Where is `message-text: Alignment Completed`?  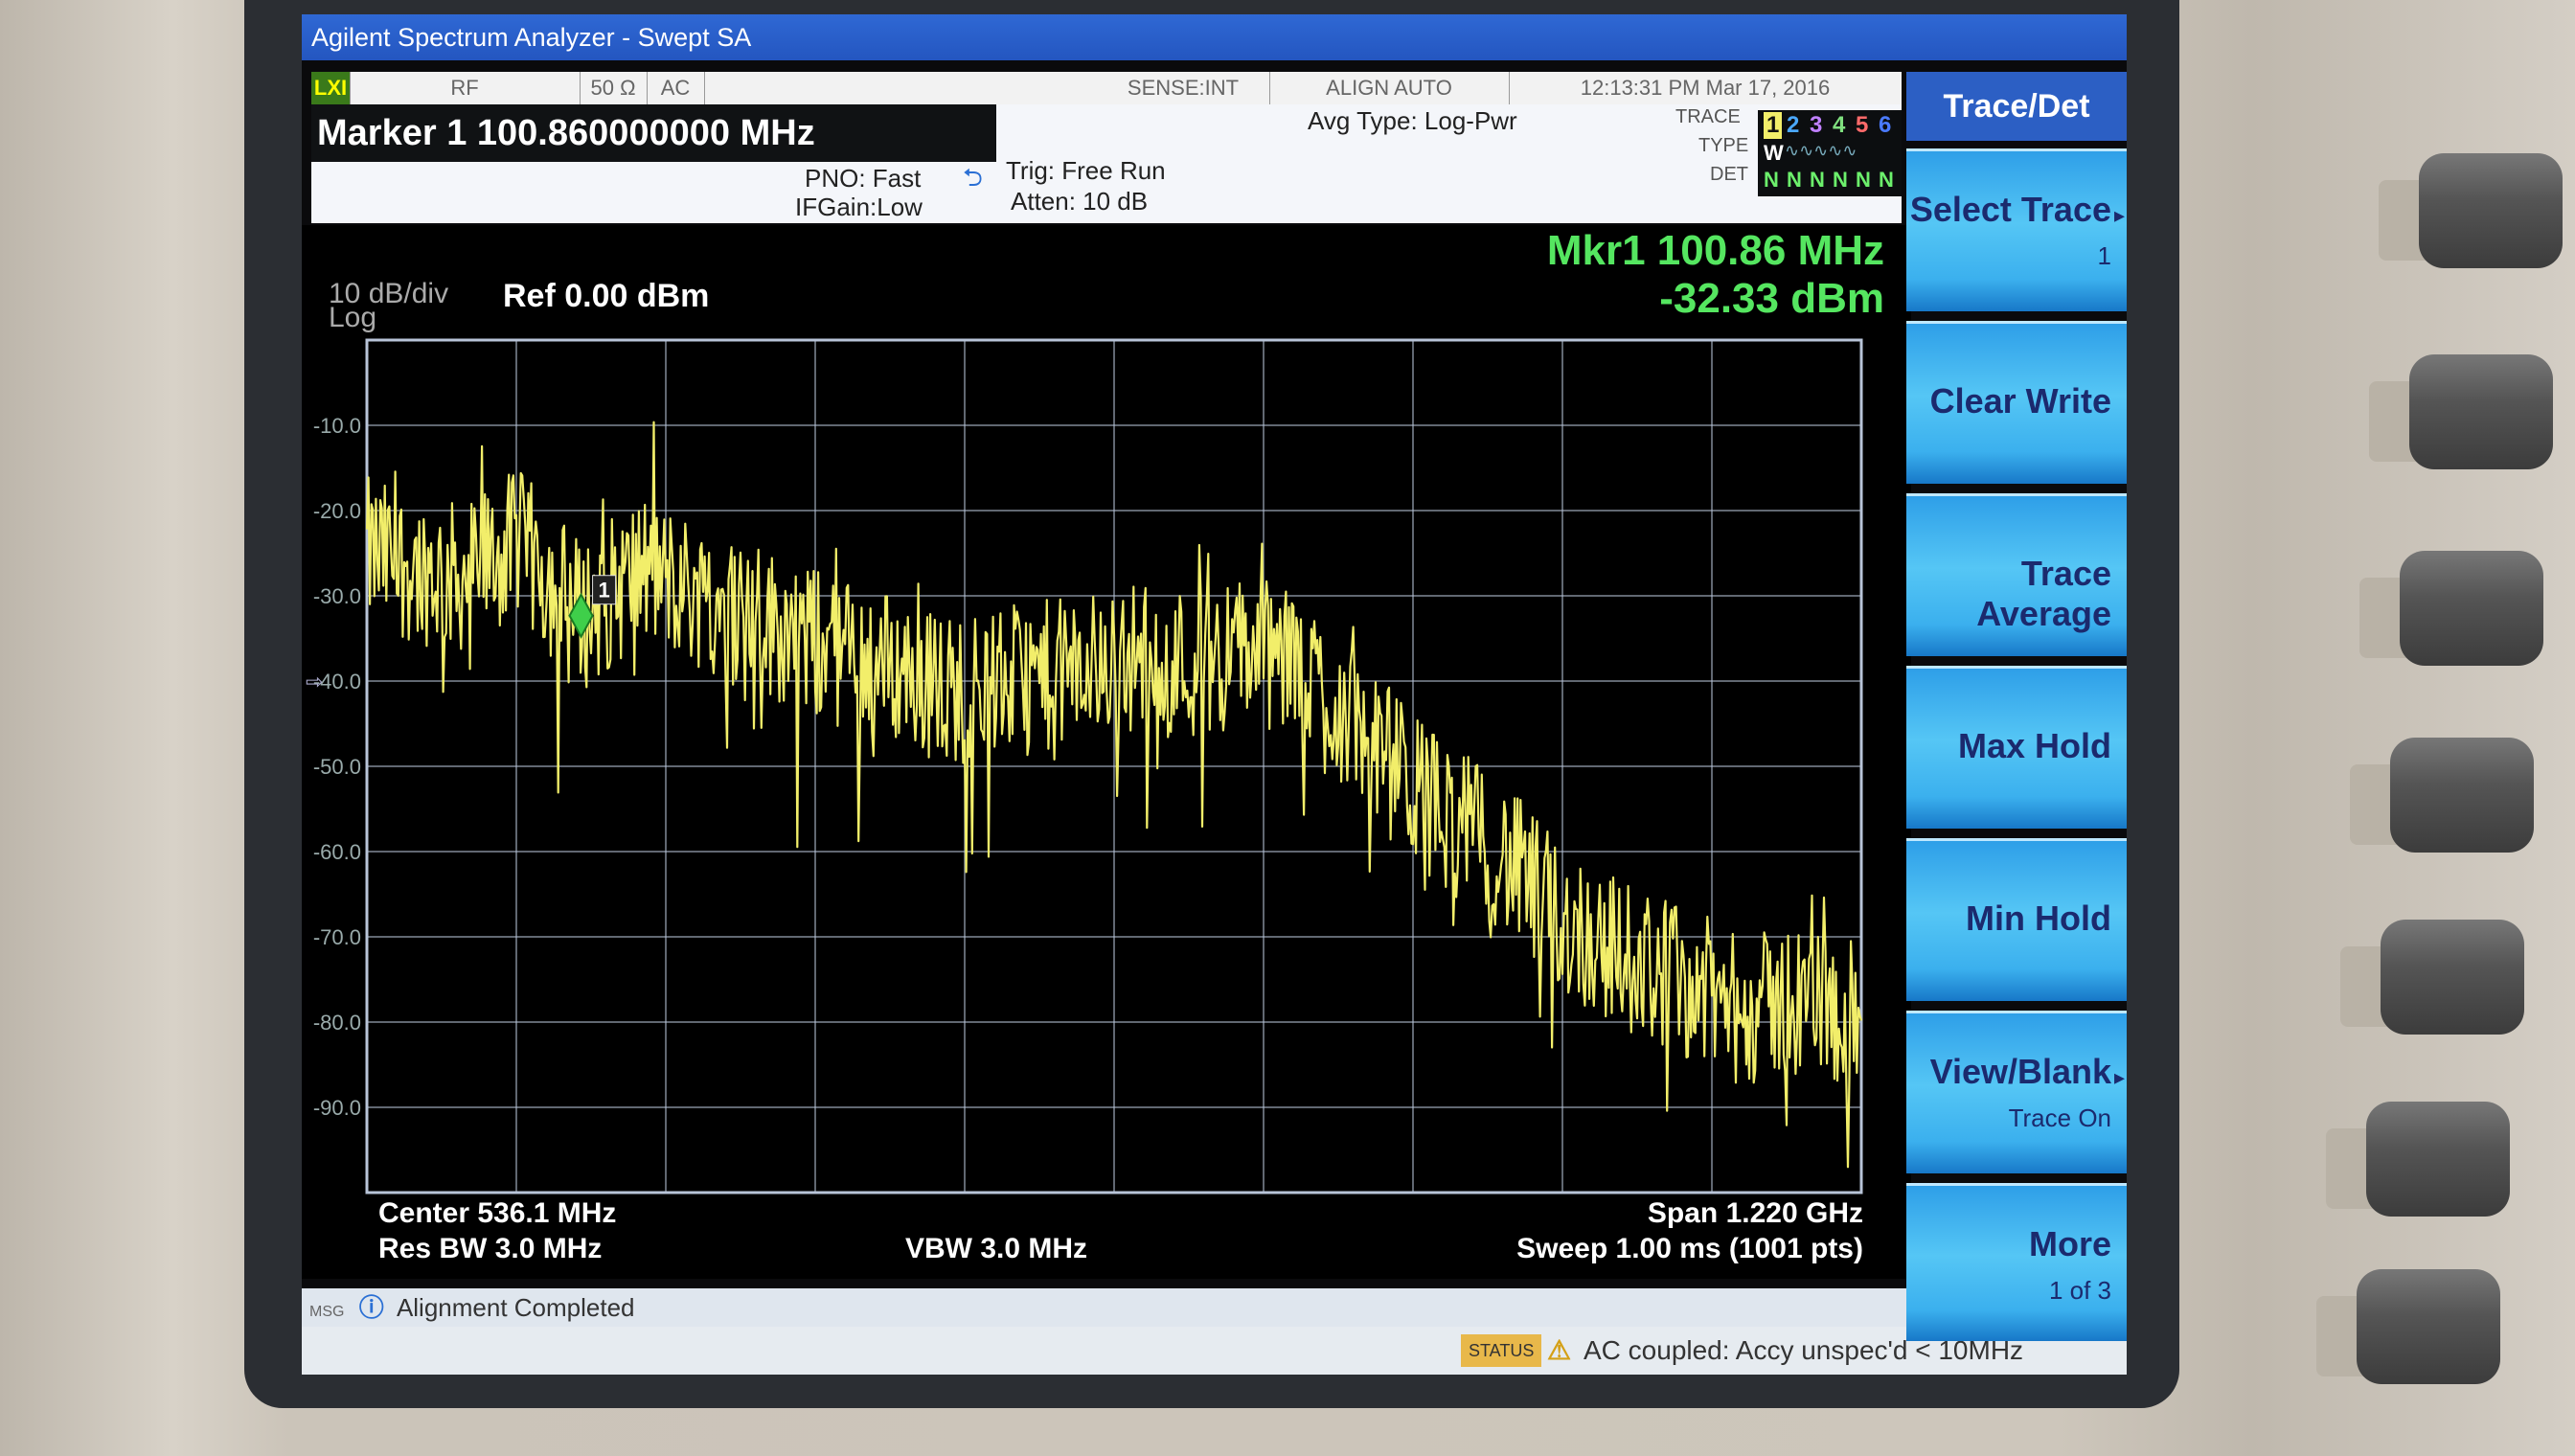
message-text: Alignment Completed is located at coordinates (515, 1308).